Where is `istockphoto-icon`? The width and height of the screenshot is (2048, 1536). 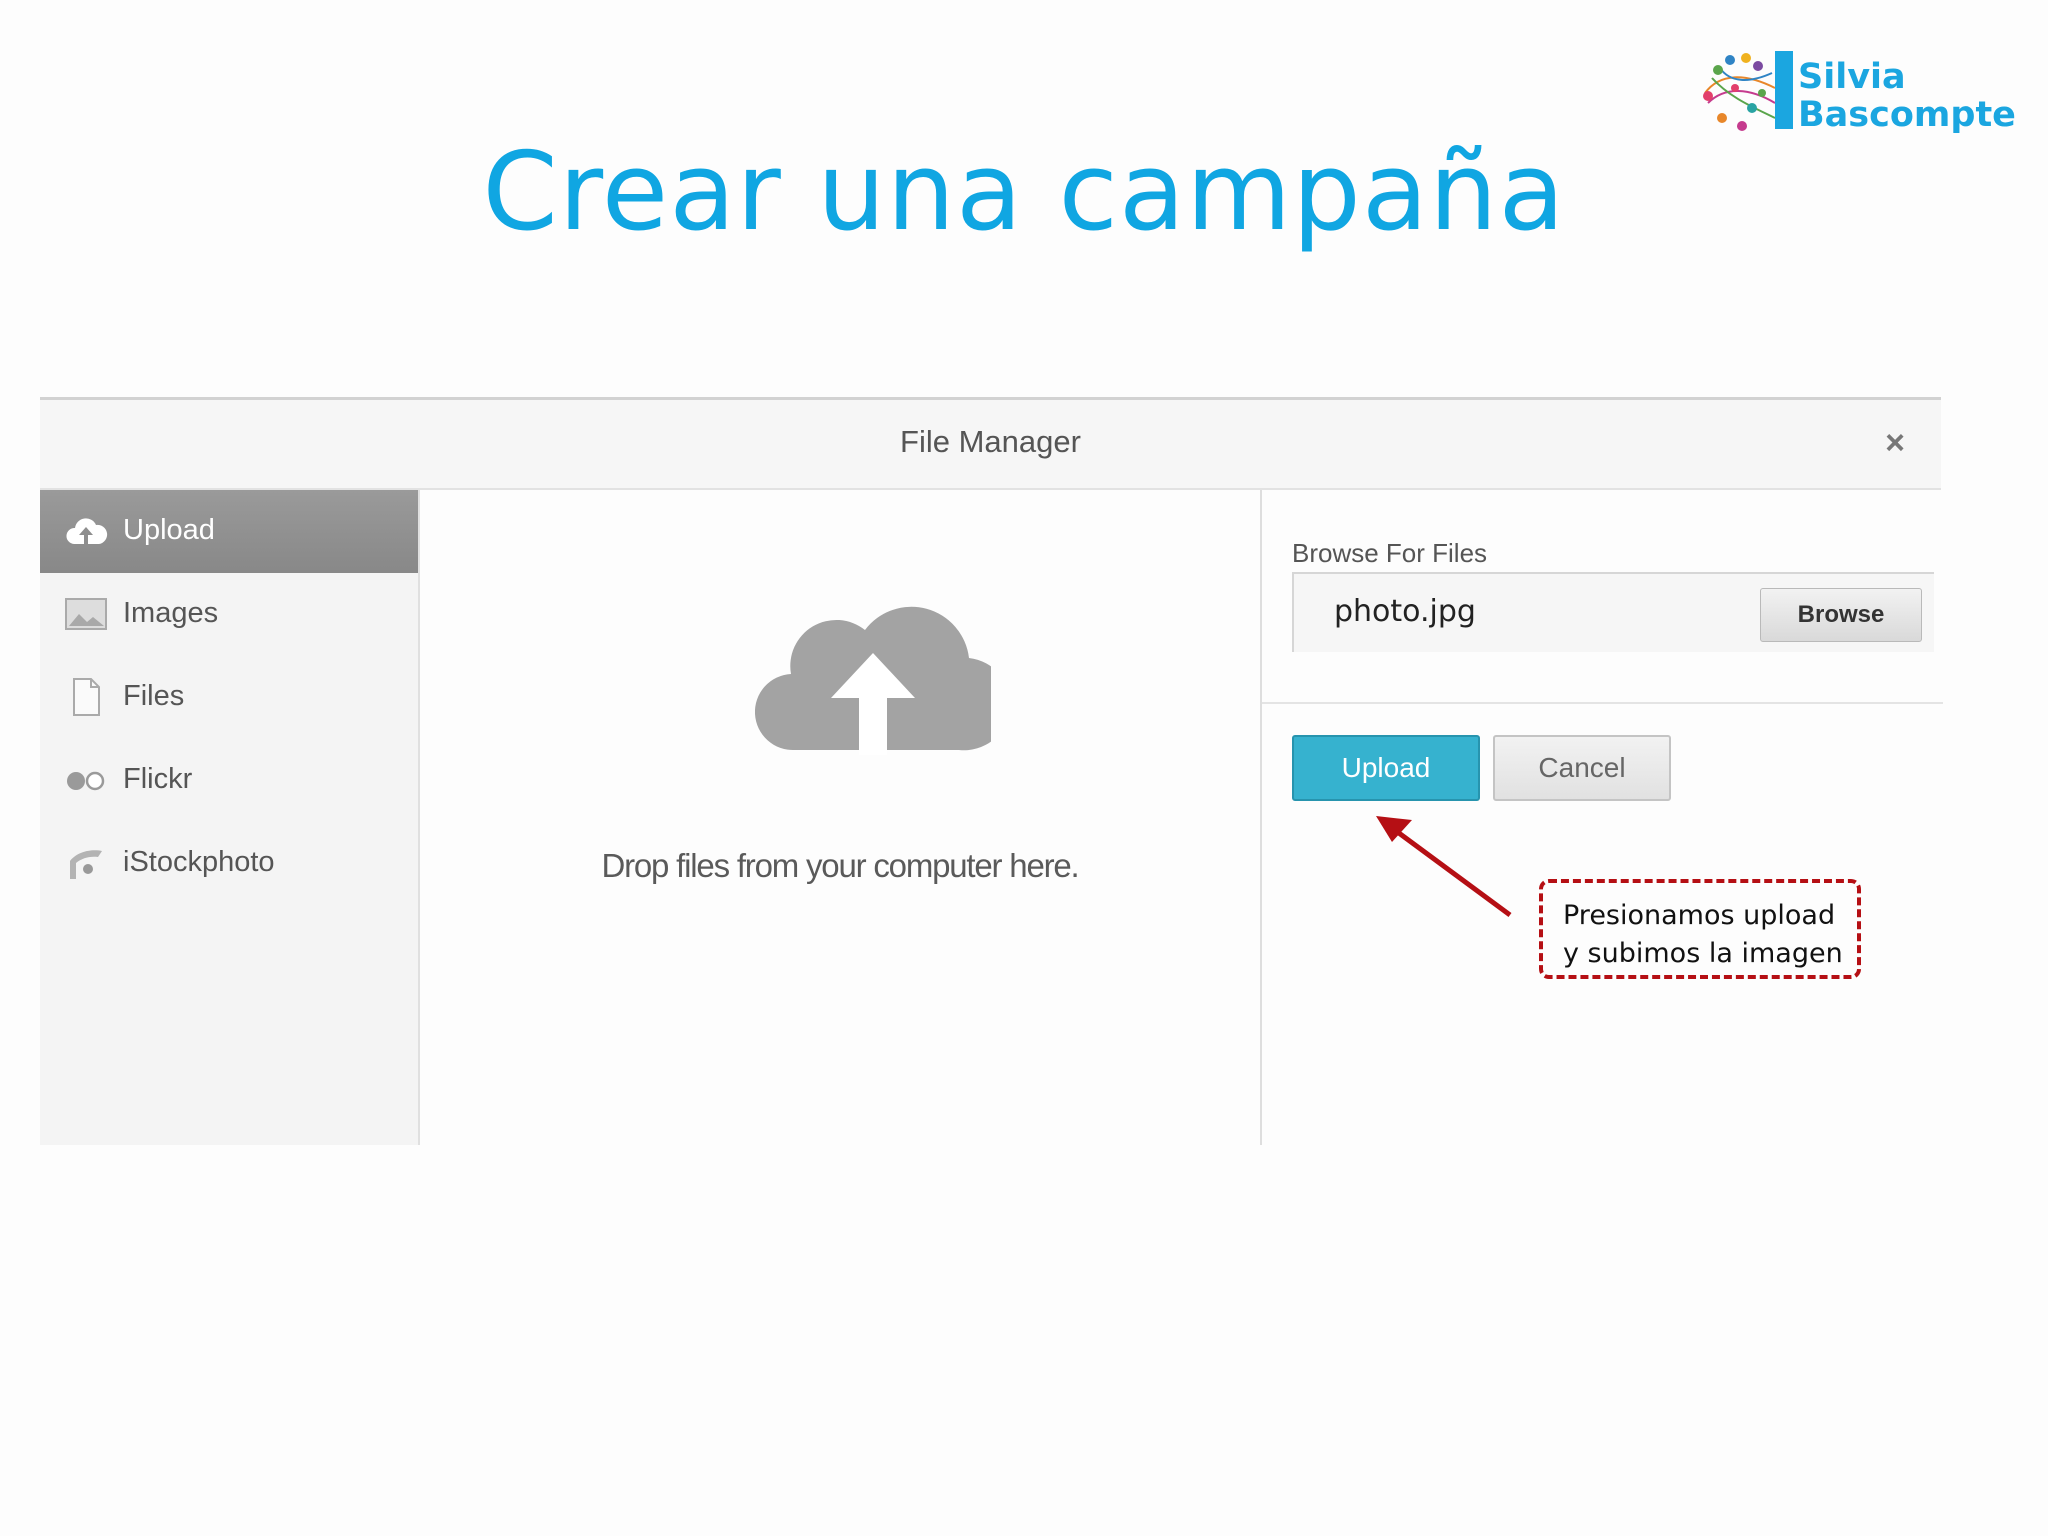
istockphoto-icon is located at coordinates (86, 864).